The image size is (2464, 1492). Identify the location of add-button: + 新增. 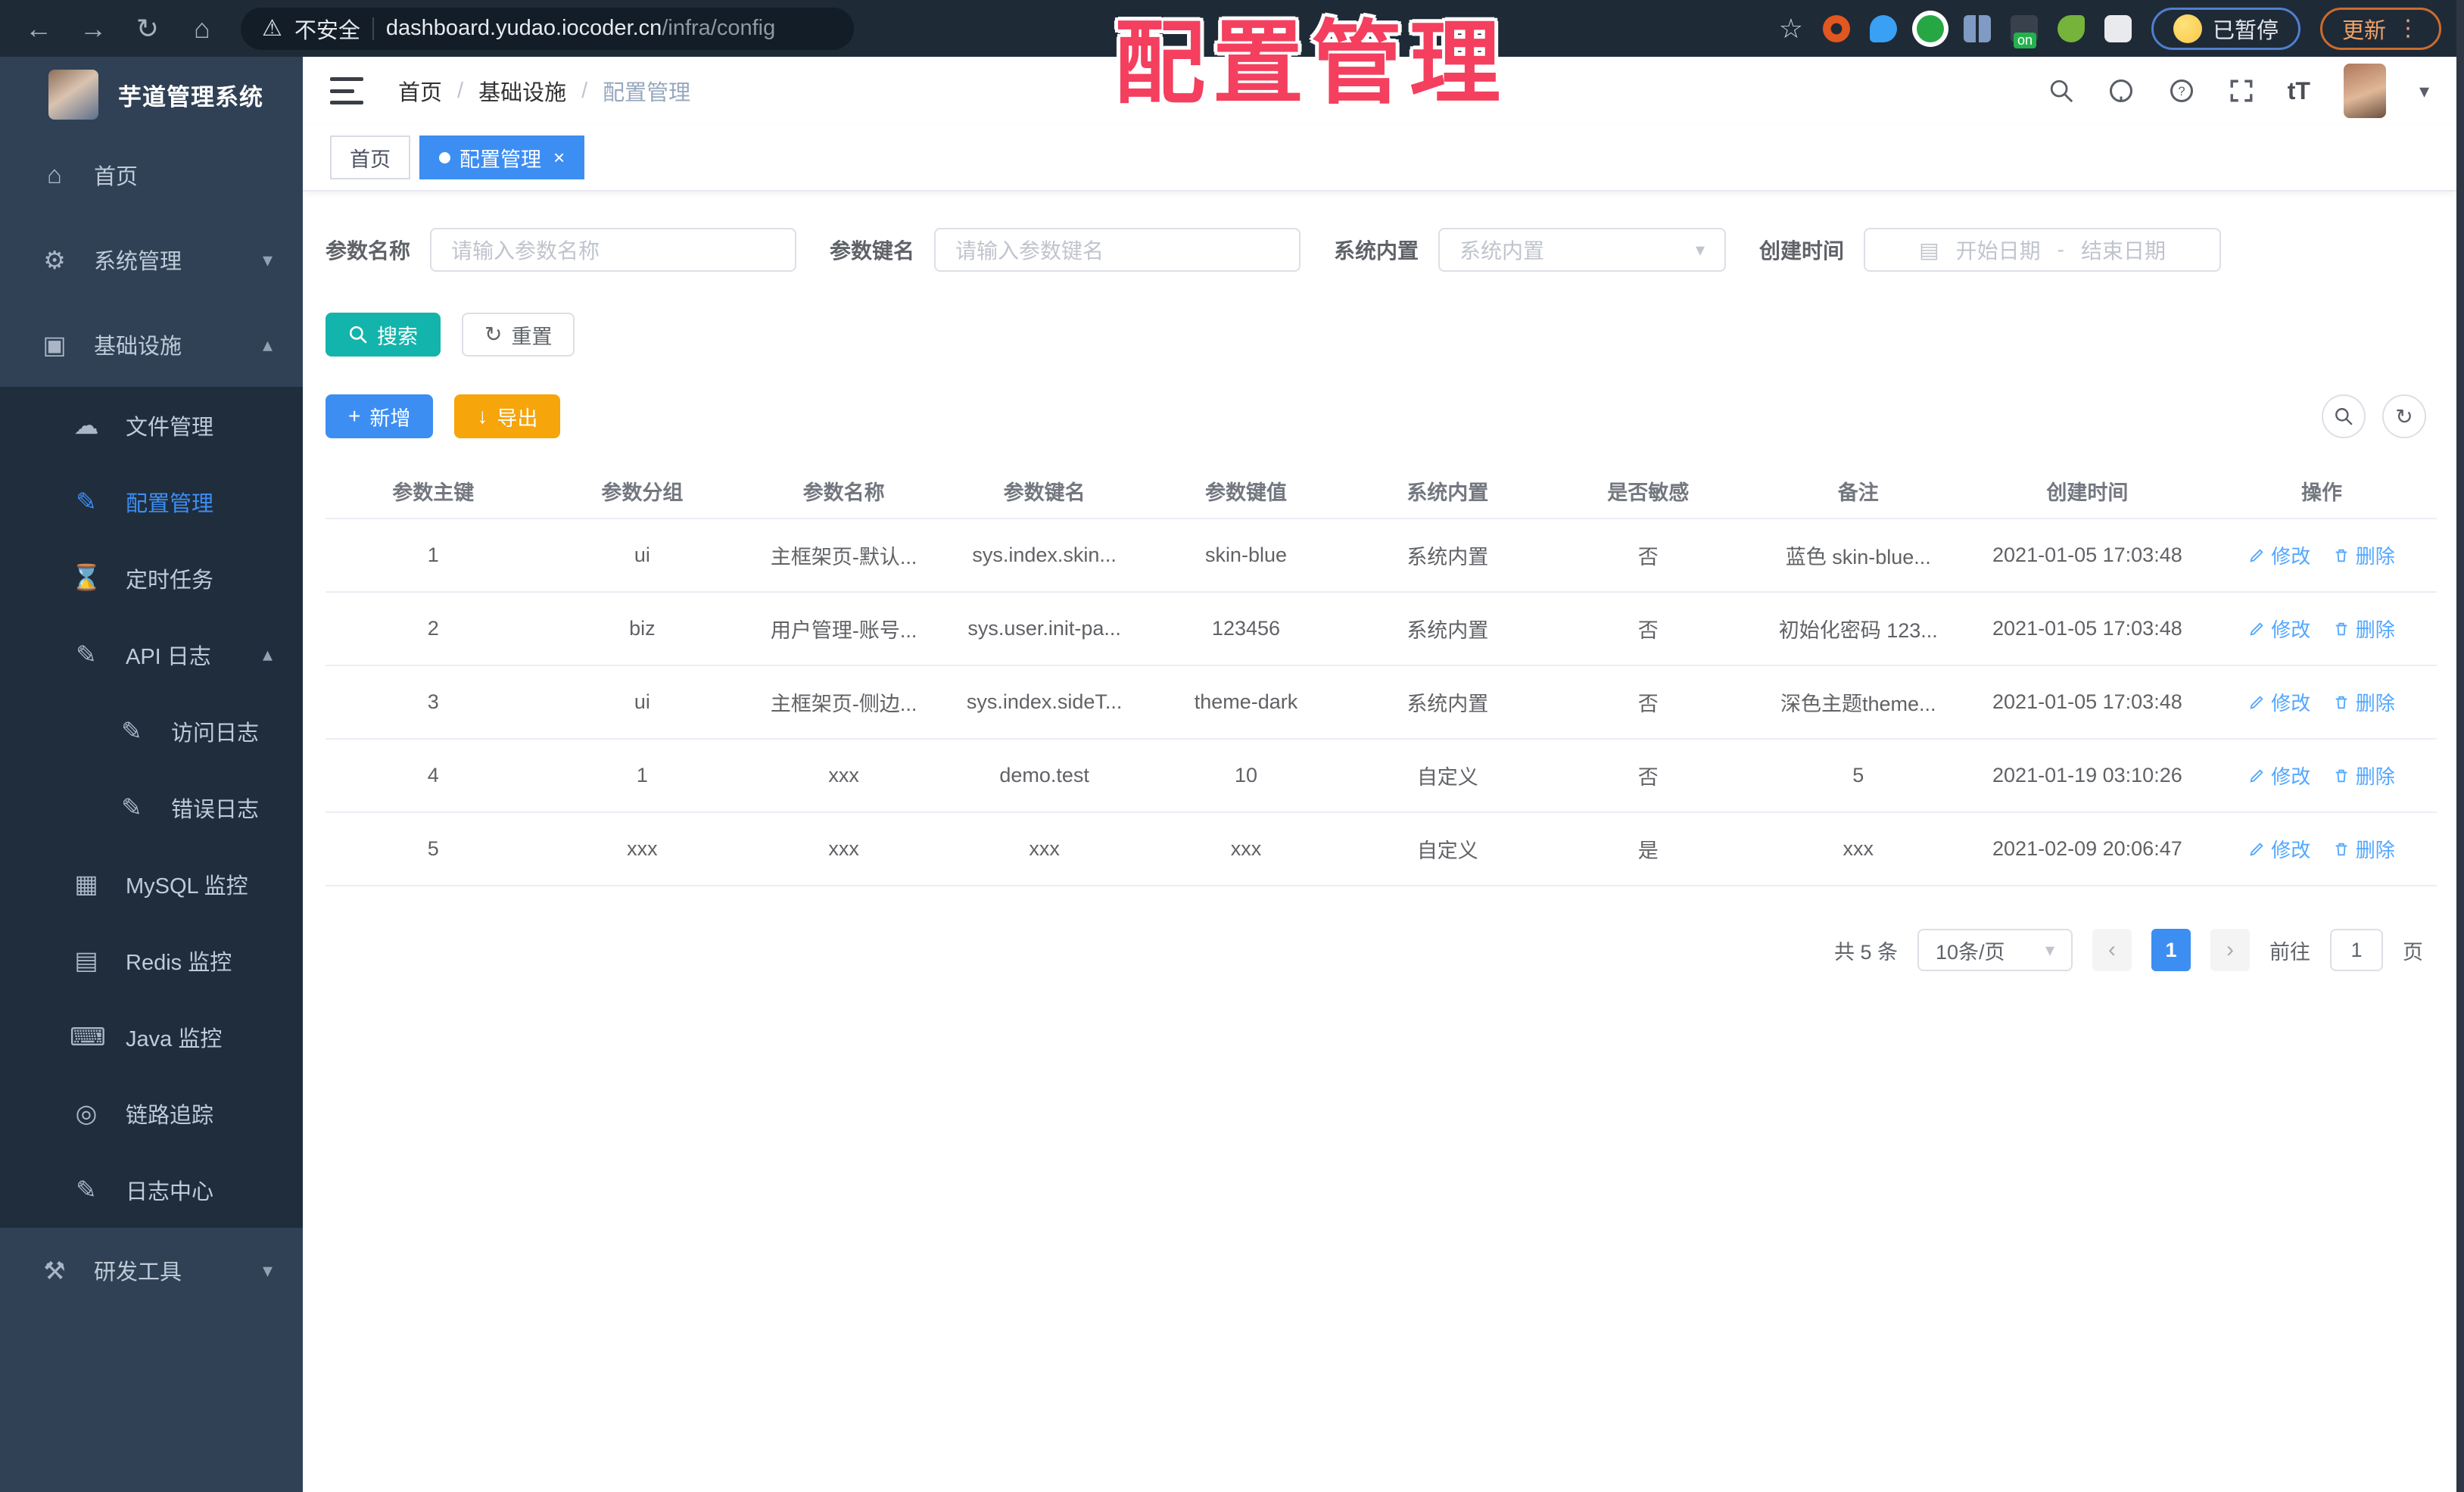
(380, 416).